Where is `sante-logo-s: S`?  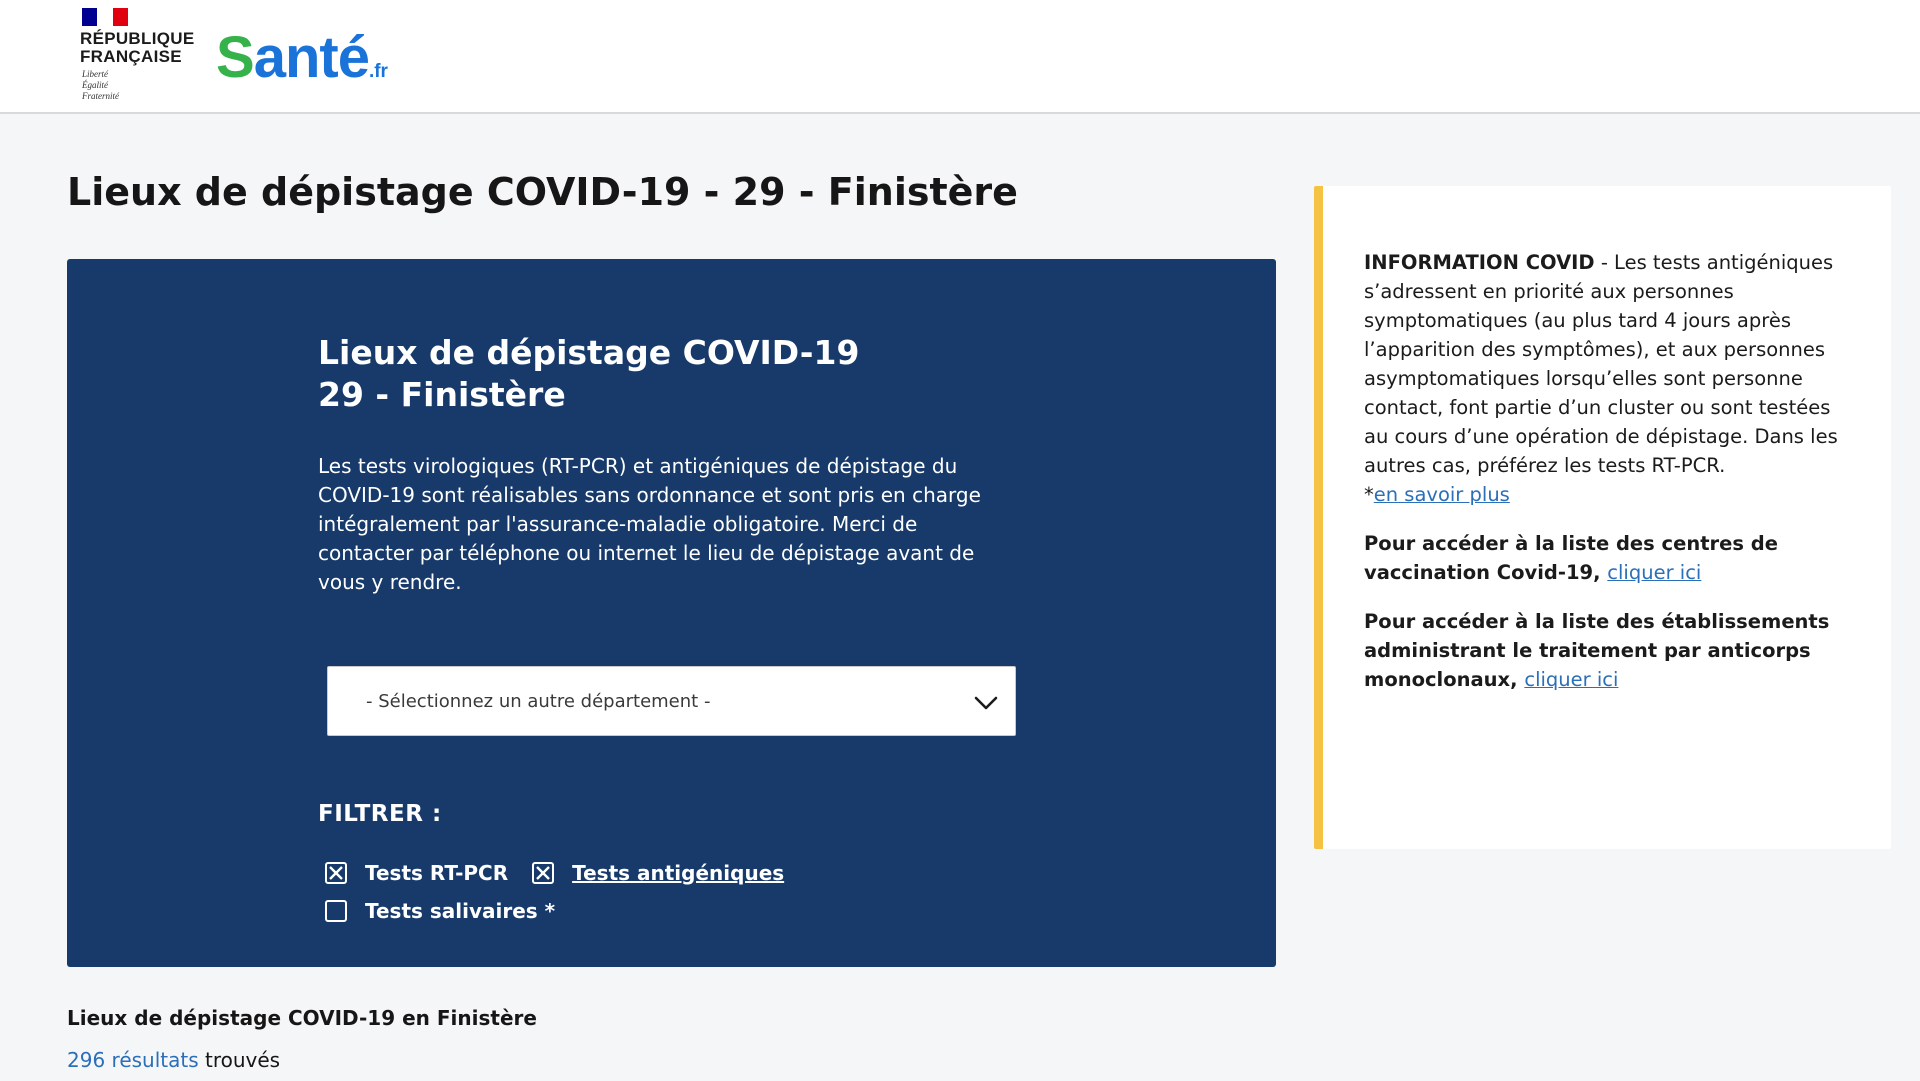 sante-logo-s: S is located at coordinates (235, 57).